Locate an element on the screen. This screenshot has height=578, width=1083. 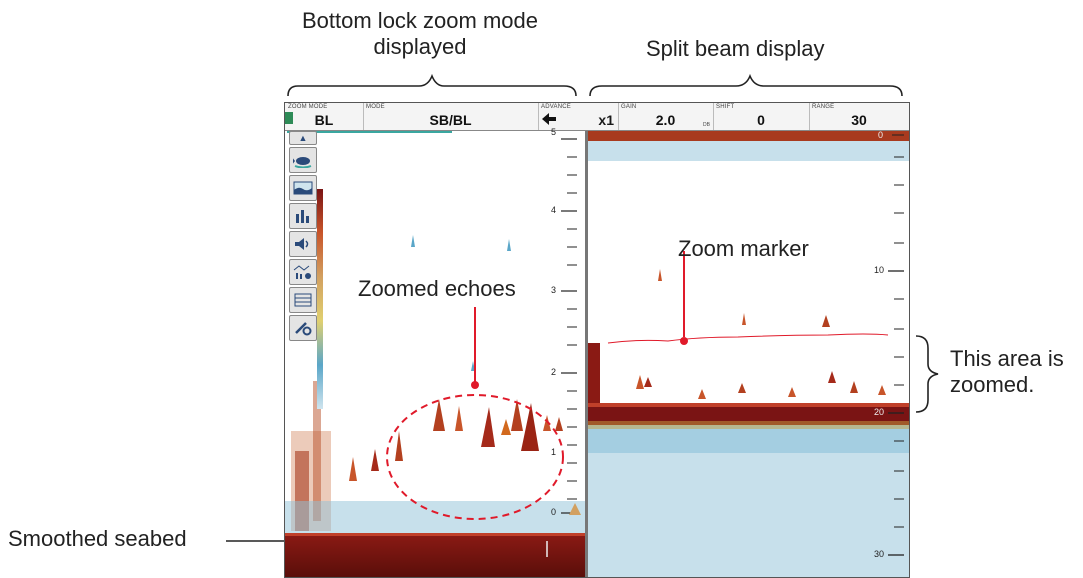
zoom-marker-line is located at coordinates (748, 338).